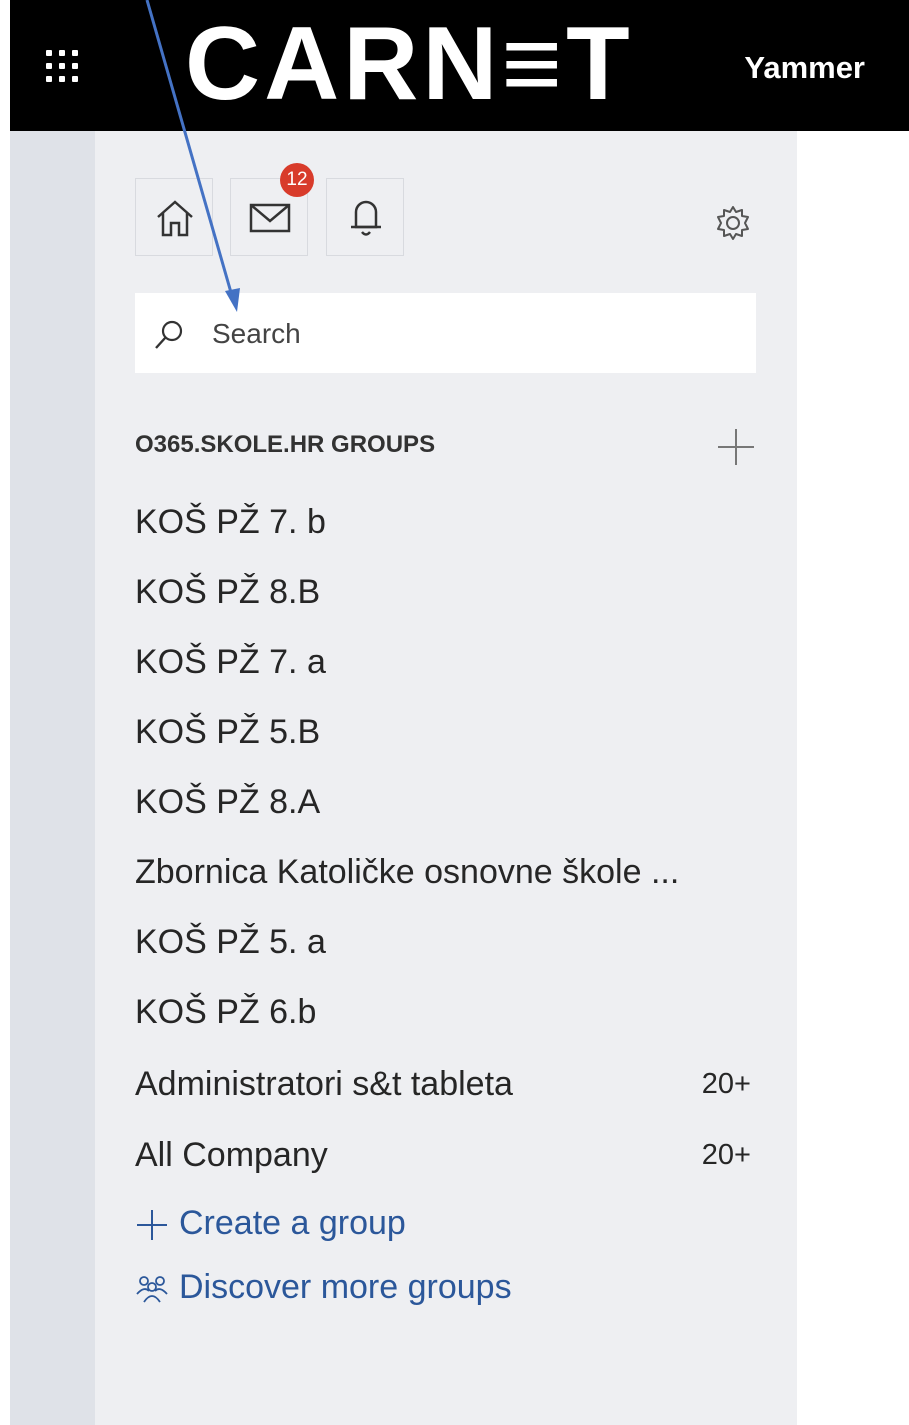 Image resolution: width=909 pixels, height=1425 pixels. I want to click on search-icon, so click(169, 334).